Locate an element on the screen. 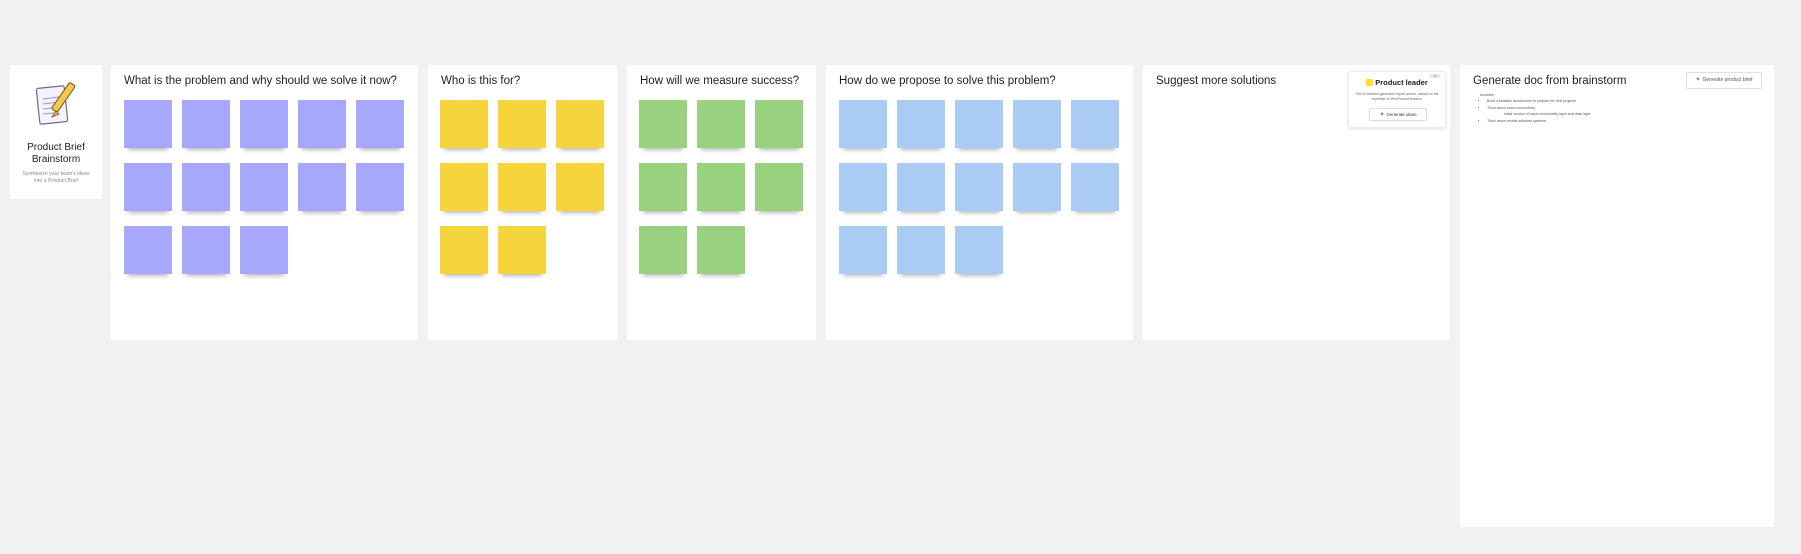  product-leader-title: Product leader is located at coordinates (1397, 82).